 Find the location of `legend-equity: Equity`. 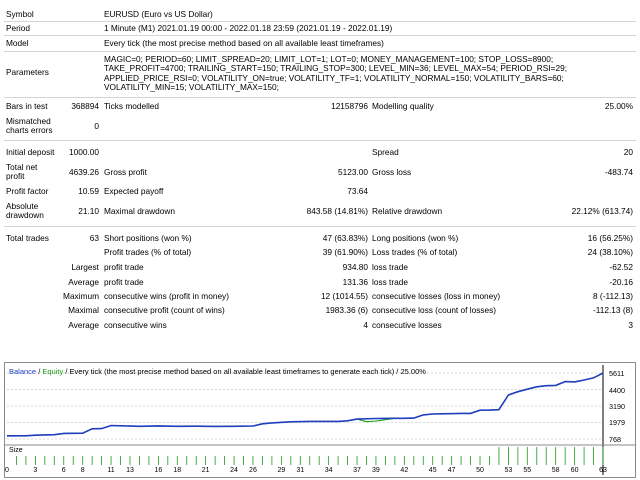

legend-equity: Equity is located at coordinates (53, 371).